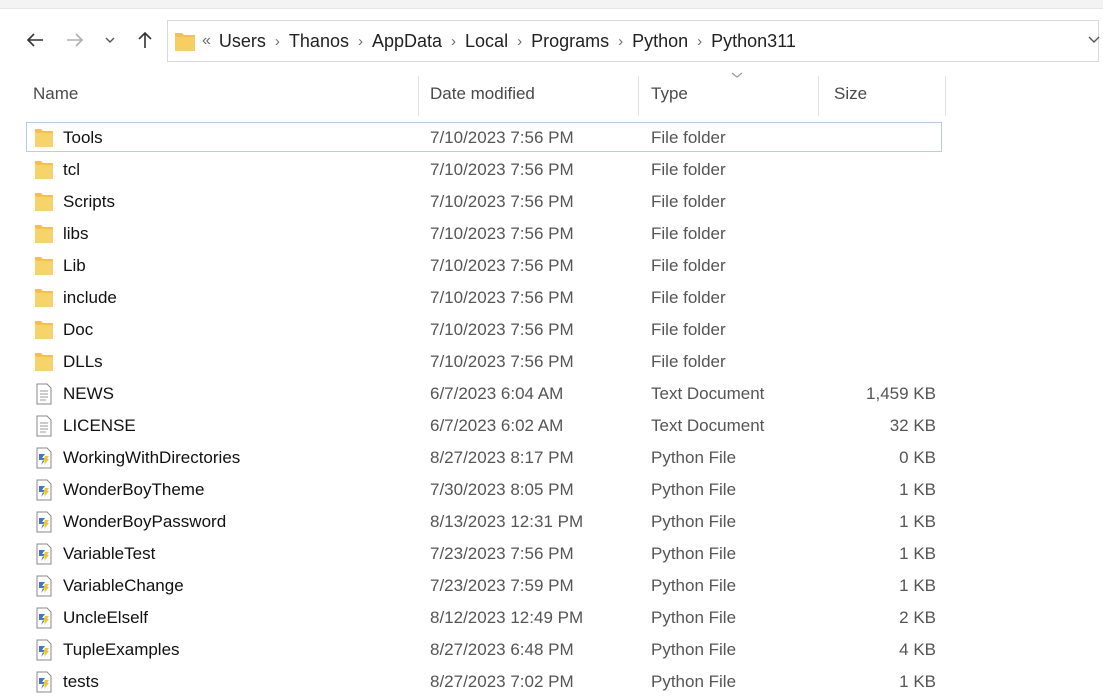 This screenshot has width=1103, height=699. I want to click on column-header-date-modified: Date modified, so click(482, 94).